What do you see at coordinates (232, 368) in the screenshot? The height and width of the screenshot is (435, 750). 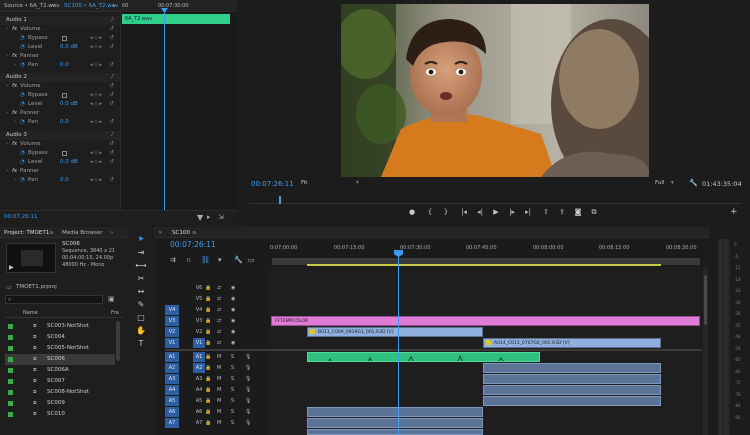 I see `solo-button: S` at bounding box center [232, 368].